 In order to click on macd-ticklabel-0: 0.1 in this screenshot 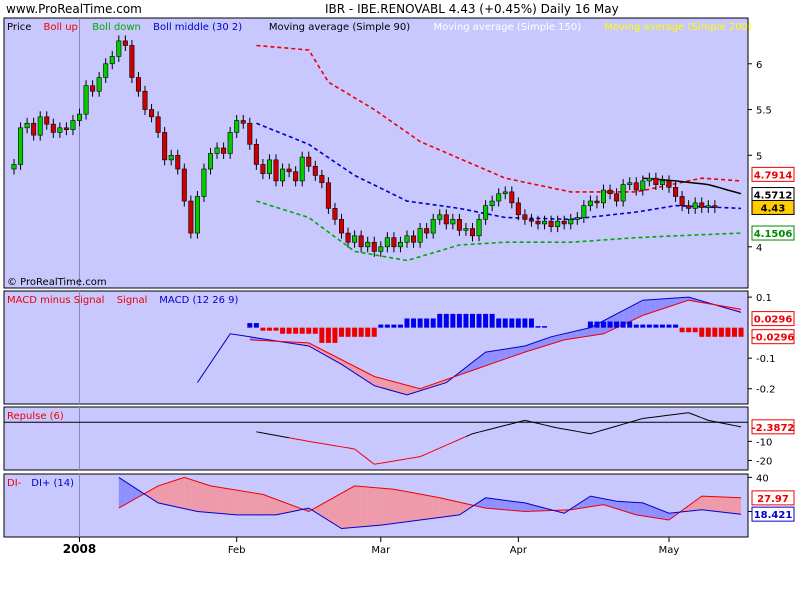, I will do `click(764, 298)`.